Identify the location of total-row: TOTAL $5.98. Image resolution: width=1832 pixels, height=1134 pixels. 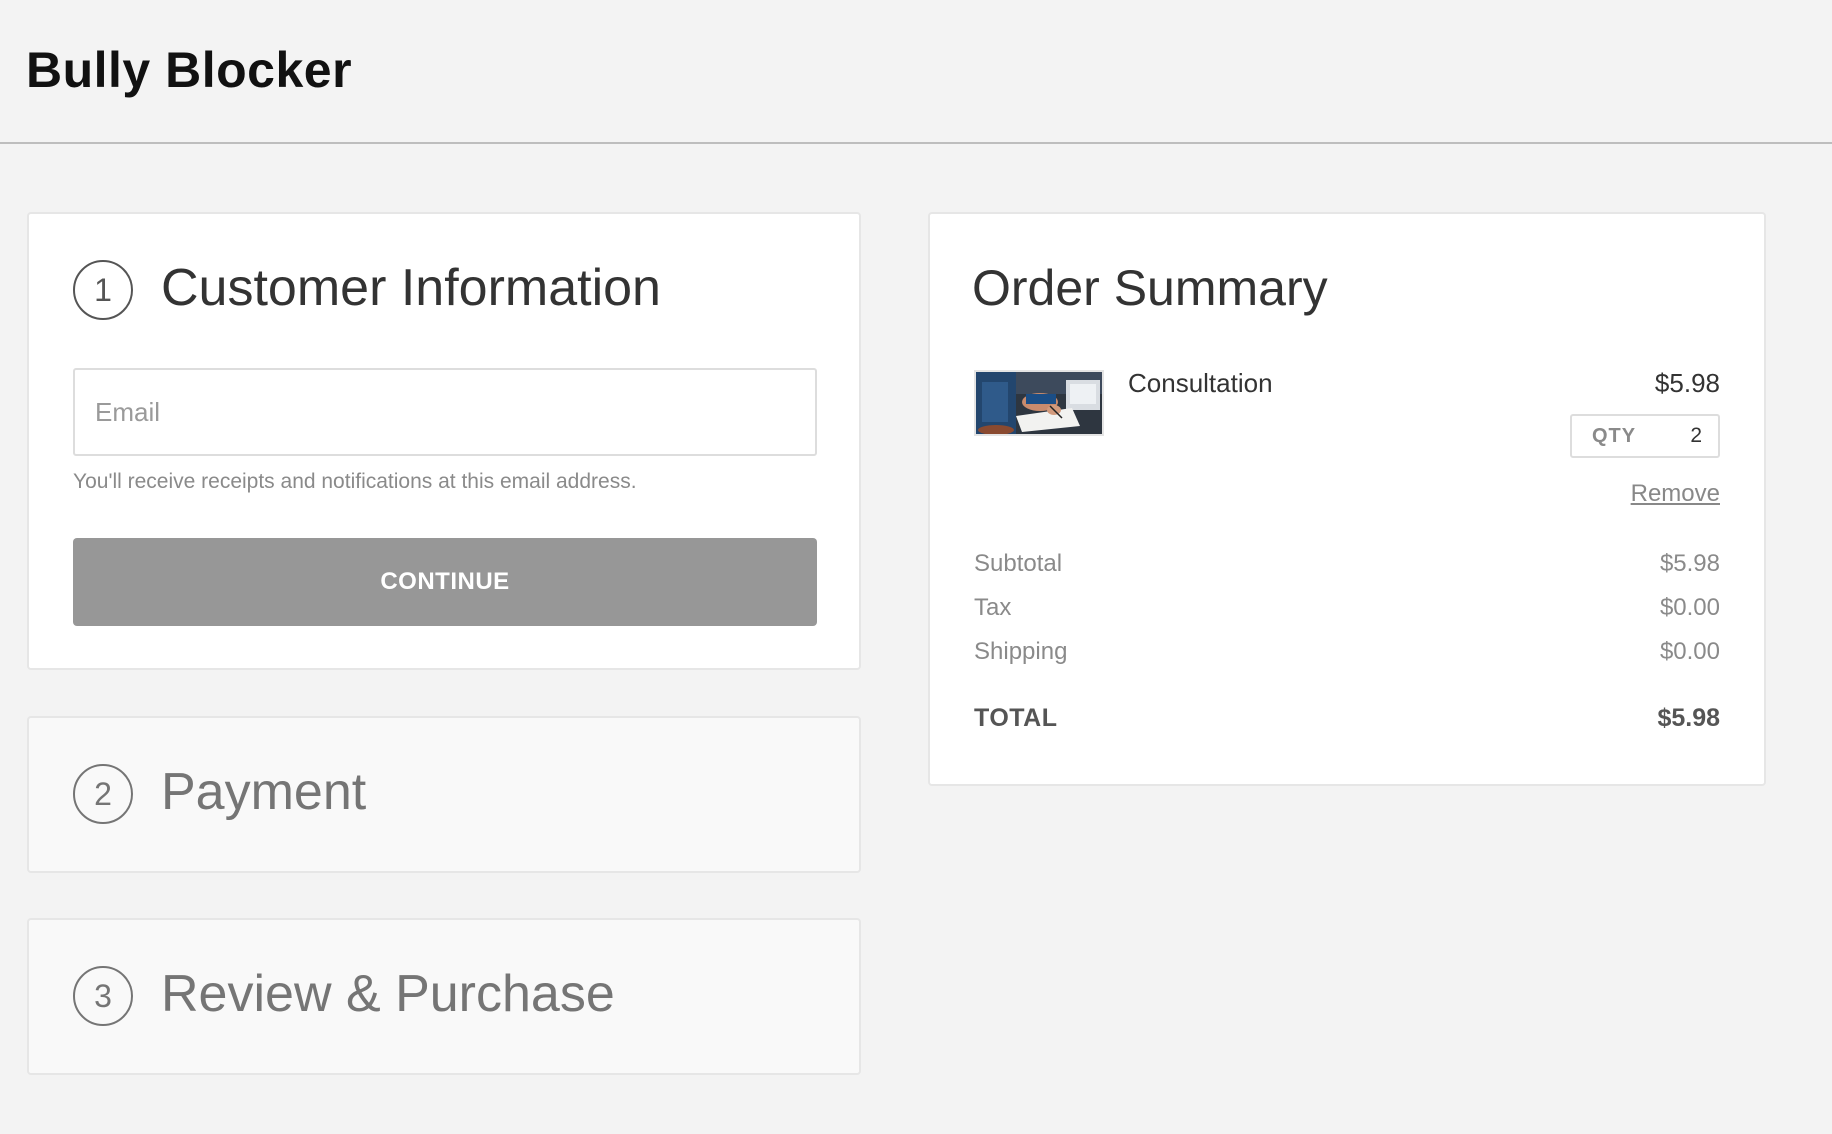
(1347, 718).